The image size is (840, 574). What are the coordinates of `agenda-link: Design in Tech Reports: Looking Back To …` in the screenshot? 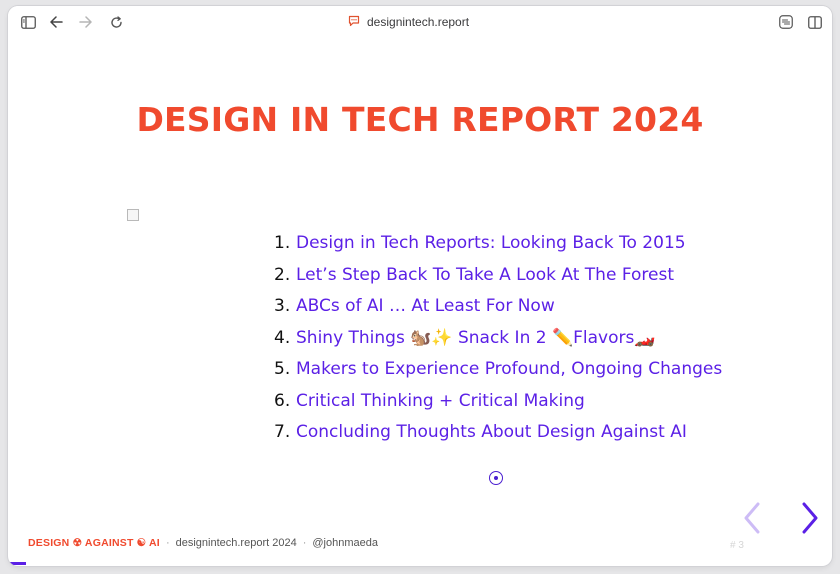 It's located at (491, 243).